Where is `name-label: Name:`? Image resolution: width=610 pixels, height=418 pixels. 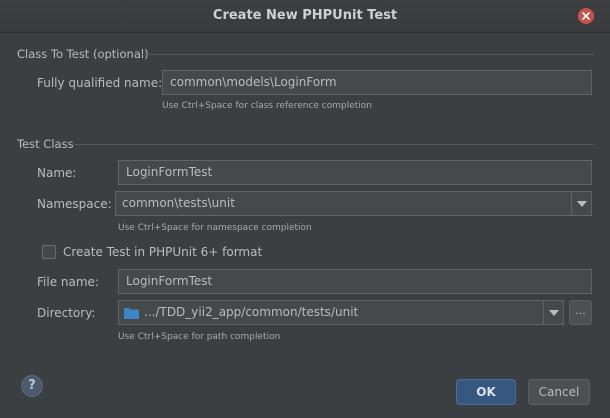 name-label: Name: is located at coordinates (57, 173).